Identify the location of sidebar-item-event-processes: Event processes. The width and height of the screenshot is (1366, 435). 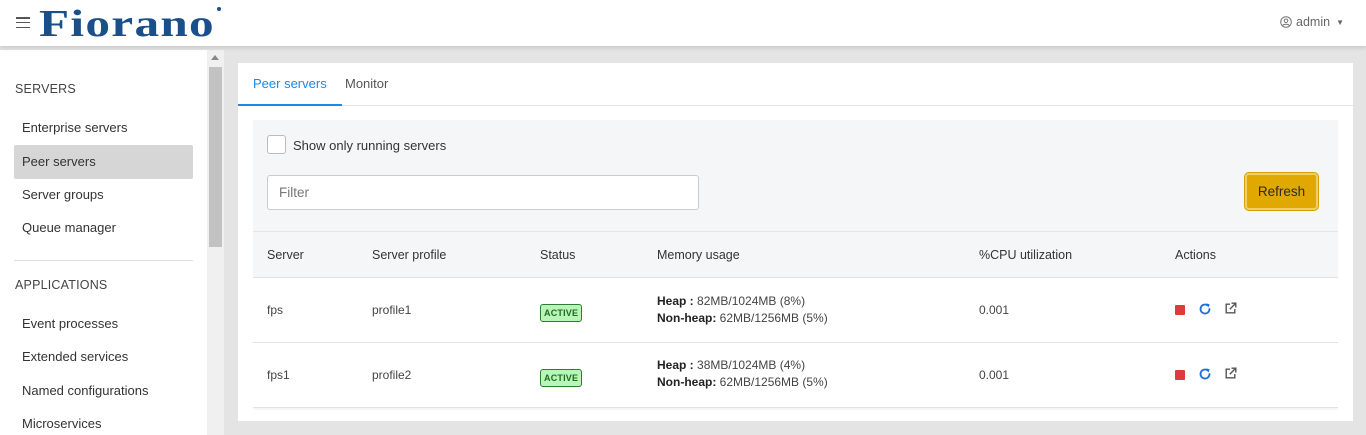
(103, 324).